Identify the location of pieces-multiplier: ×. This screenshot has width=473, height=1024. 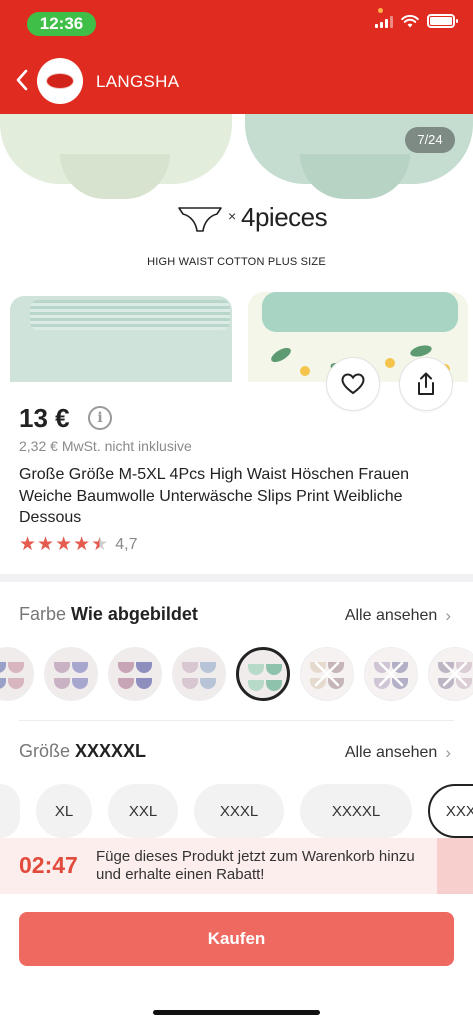
(232, 216).